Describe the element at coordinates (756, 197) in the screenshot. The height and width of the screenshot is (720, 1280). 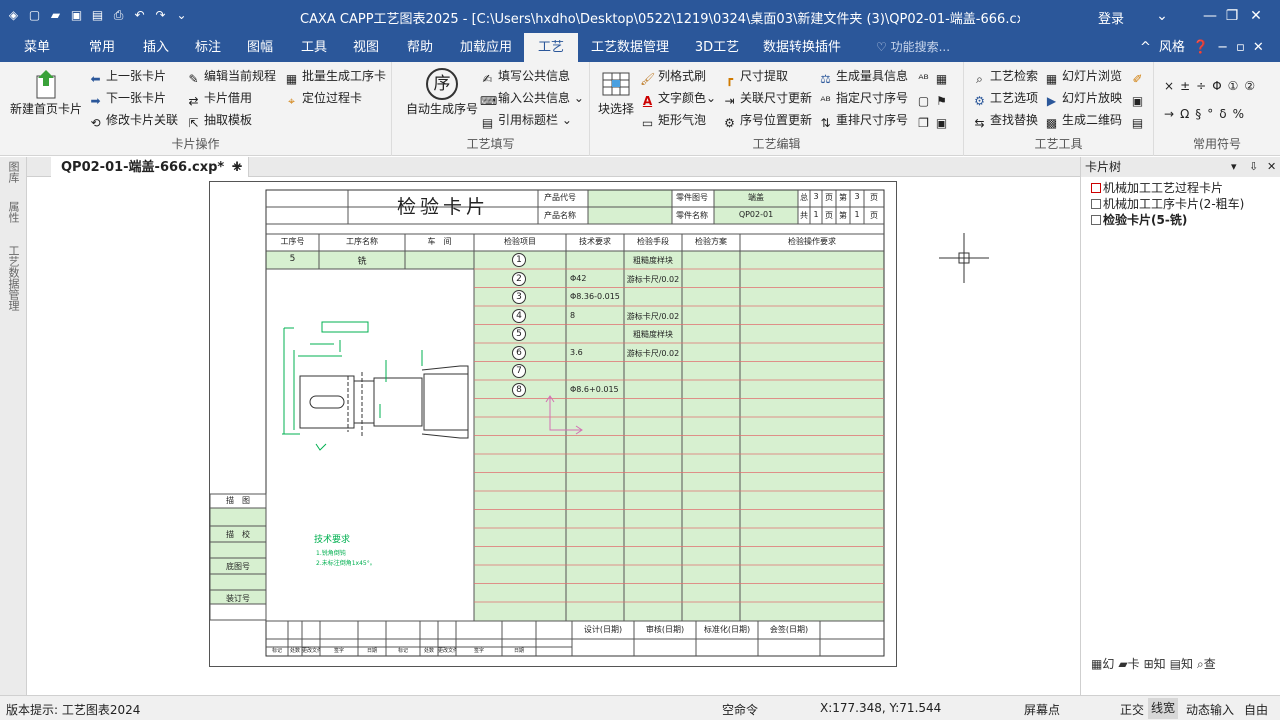
I see `part-name-value: 端盖` at that location.